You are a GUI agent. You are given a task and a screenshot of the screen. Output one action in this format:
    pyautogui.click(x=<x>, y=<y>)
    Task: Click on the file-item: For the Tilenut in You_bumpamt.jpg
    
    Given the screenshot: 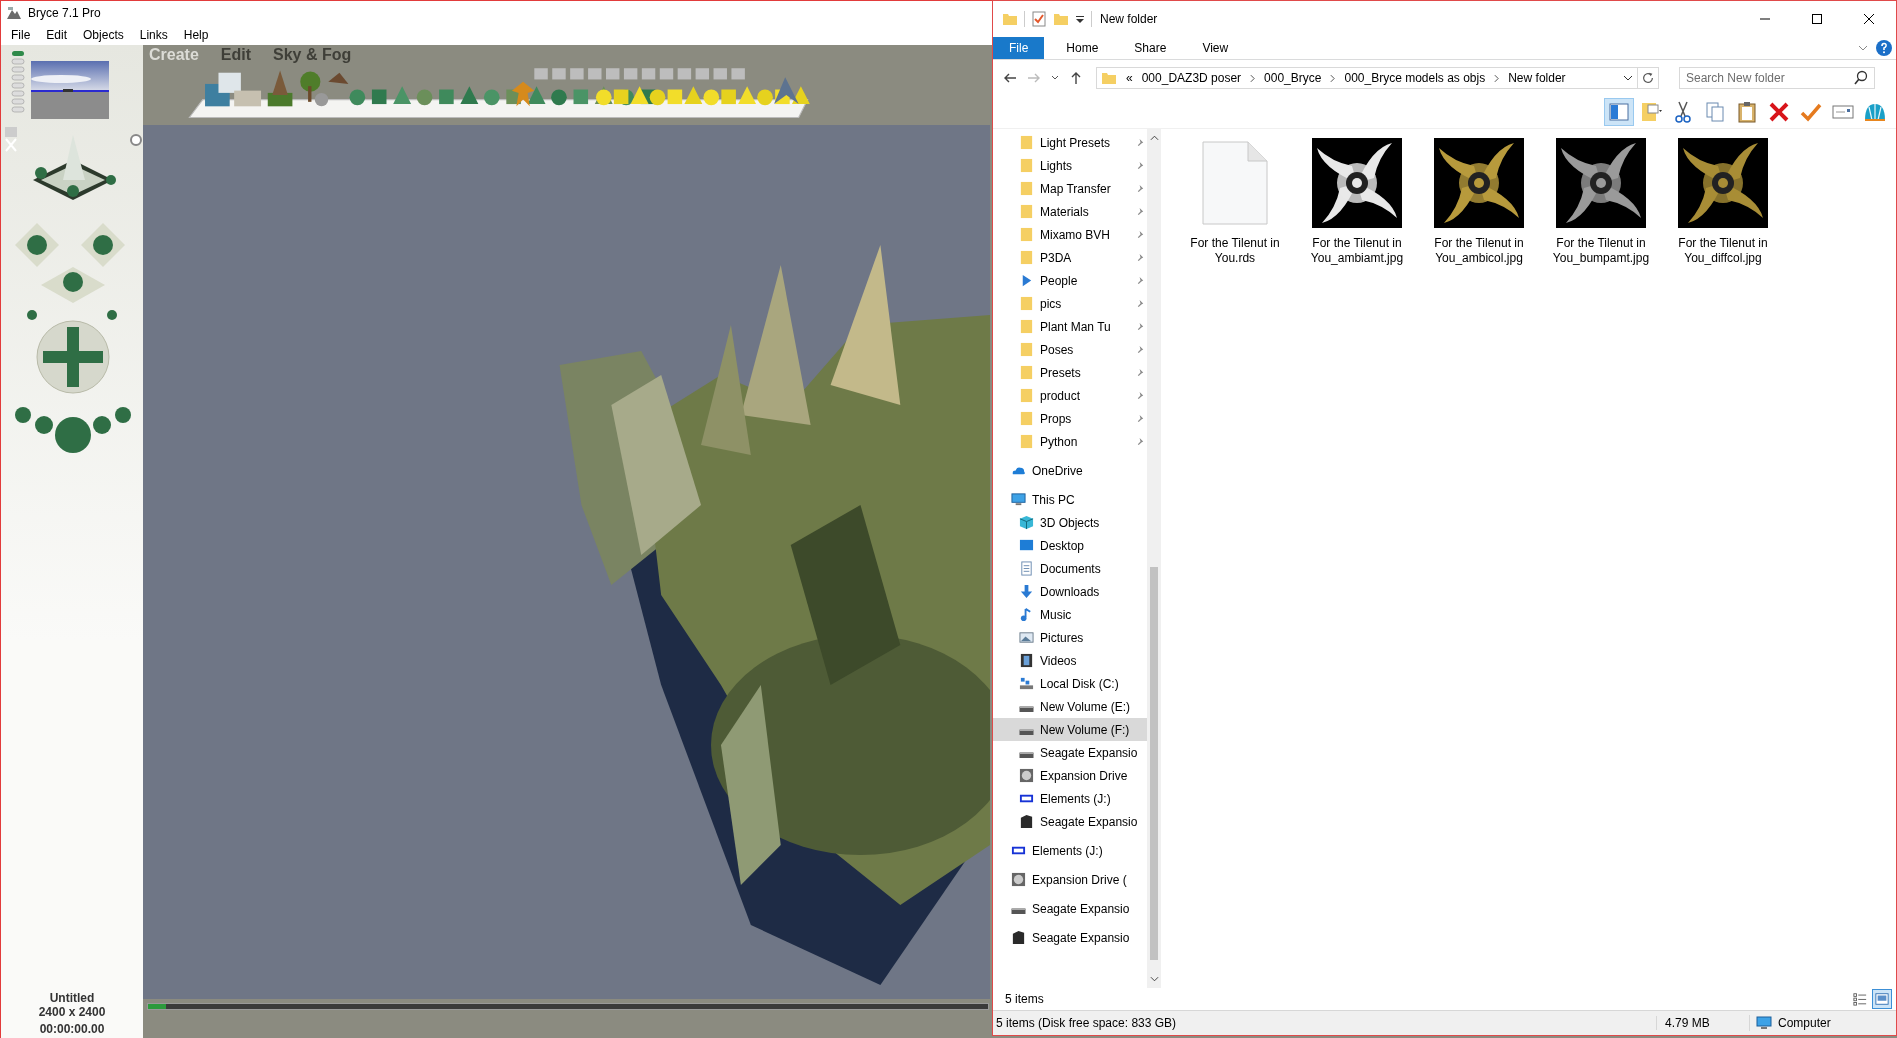 What is the action you would take?
    pyautogui.click(x=1601, y=202)
    